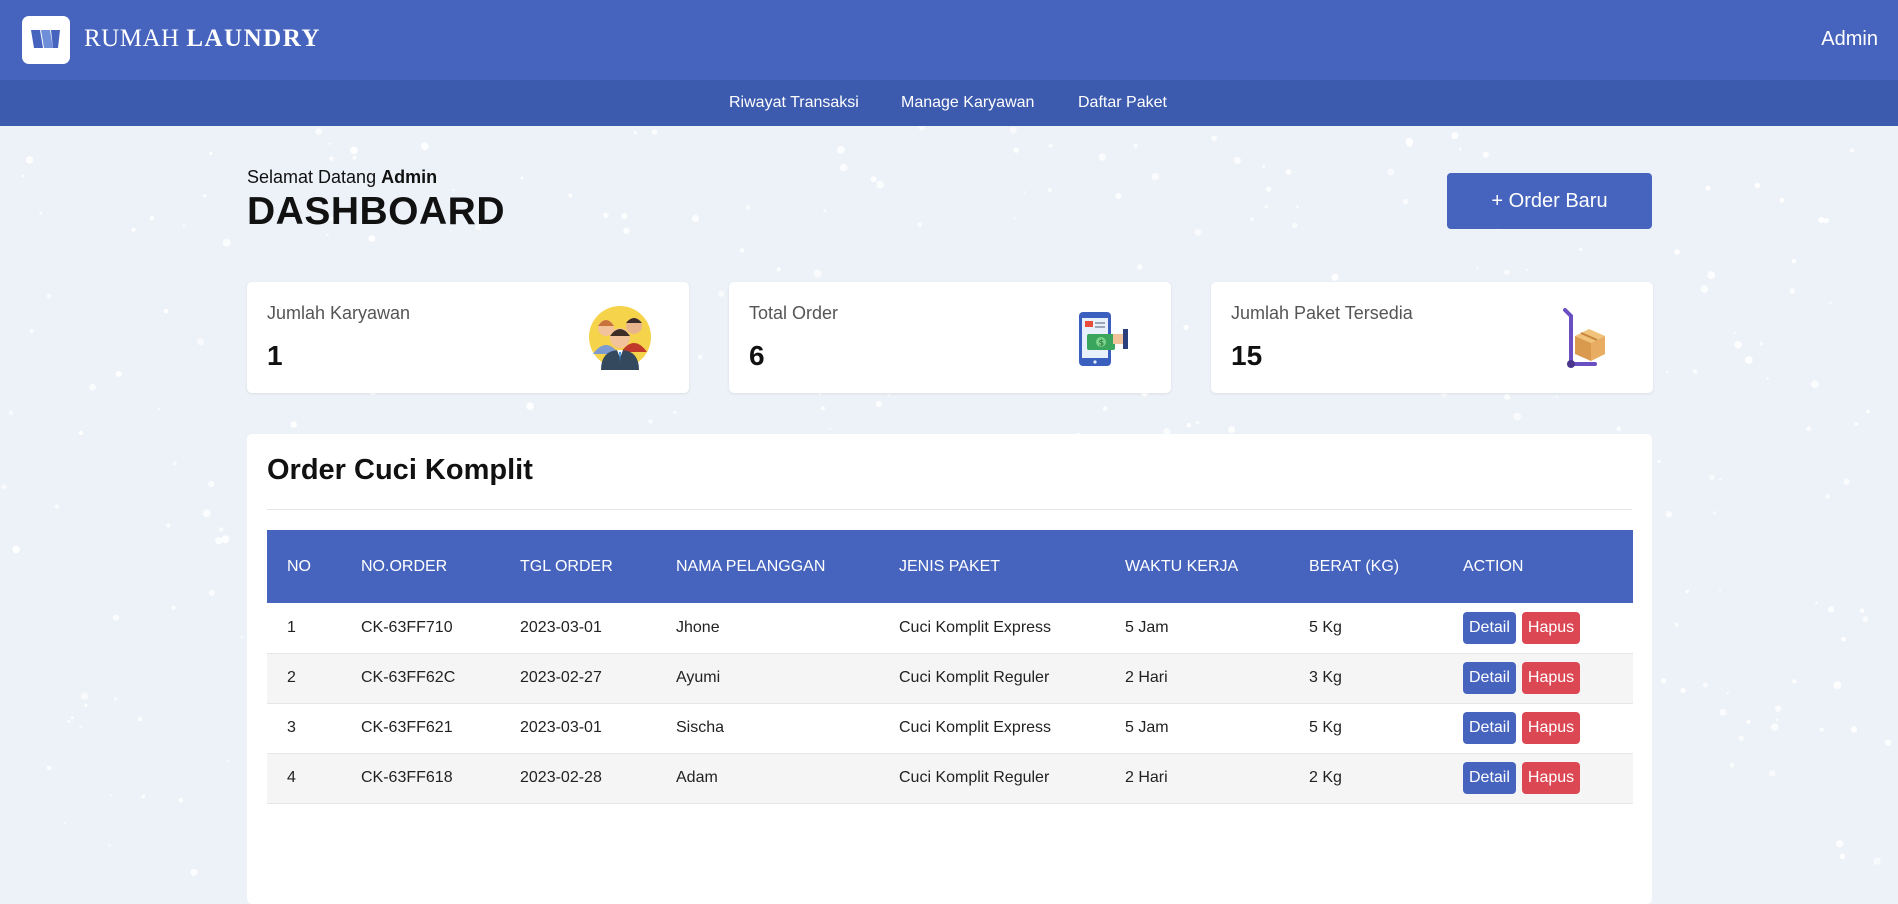 This screenshot has height=904, width=1898. What do you see at coordinates (1549, 201) in the screenshot?
I see `new-order-button: + Order Baru` at bounding box center [1549, 201].